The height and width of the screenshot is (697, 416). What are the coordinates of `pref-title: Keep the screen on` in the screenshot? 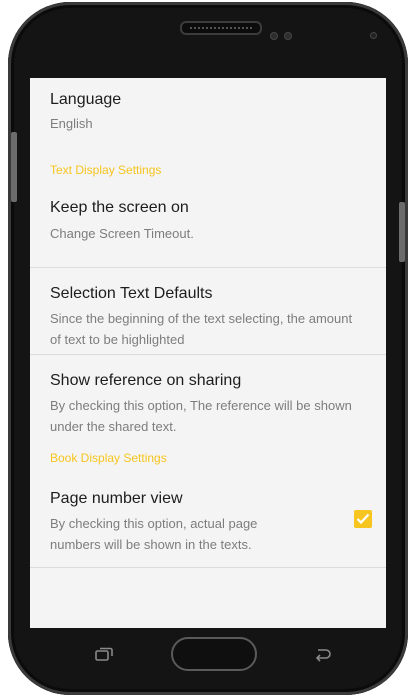 It's located at (119, 207).